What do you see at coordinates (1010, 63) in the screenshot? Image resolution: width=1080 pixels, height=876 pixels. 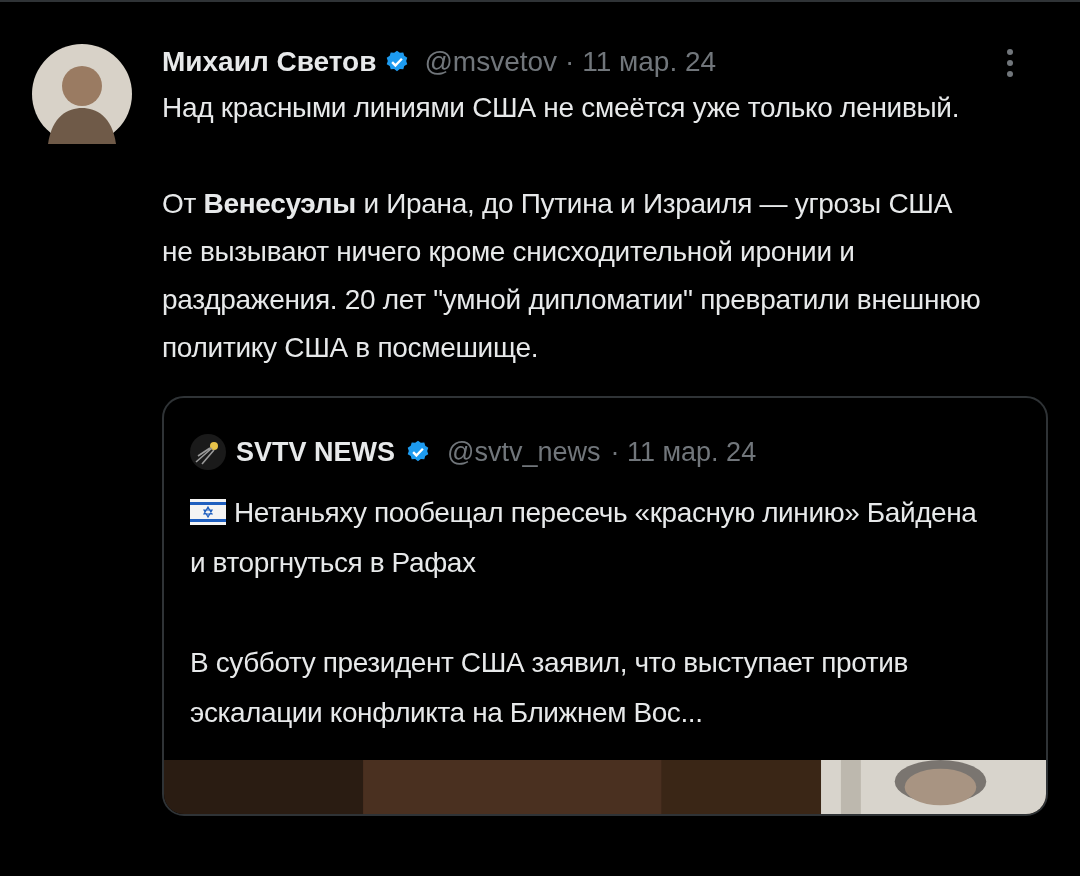 I see `more-icon` at bounding box center [1010, 63].